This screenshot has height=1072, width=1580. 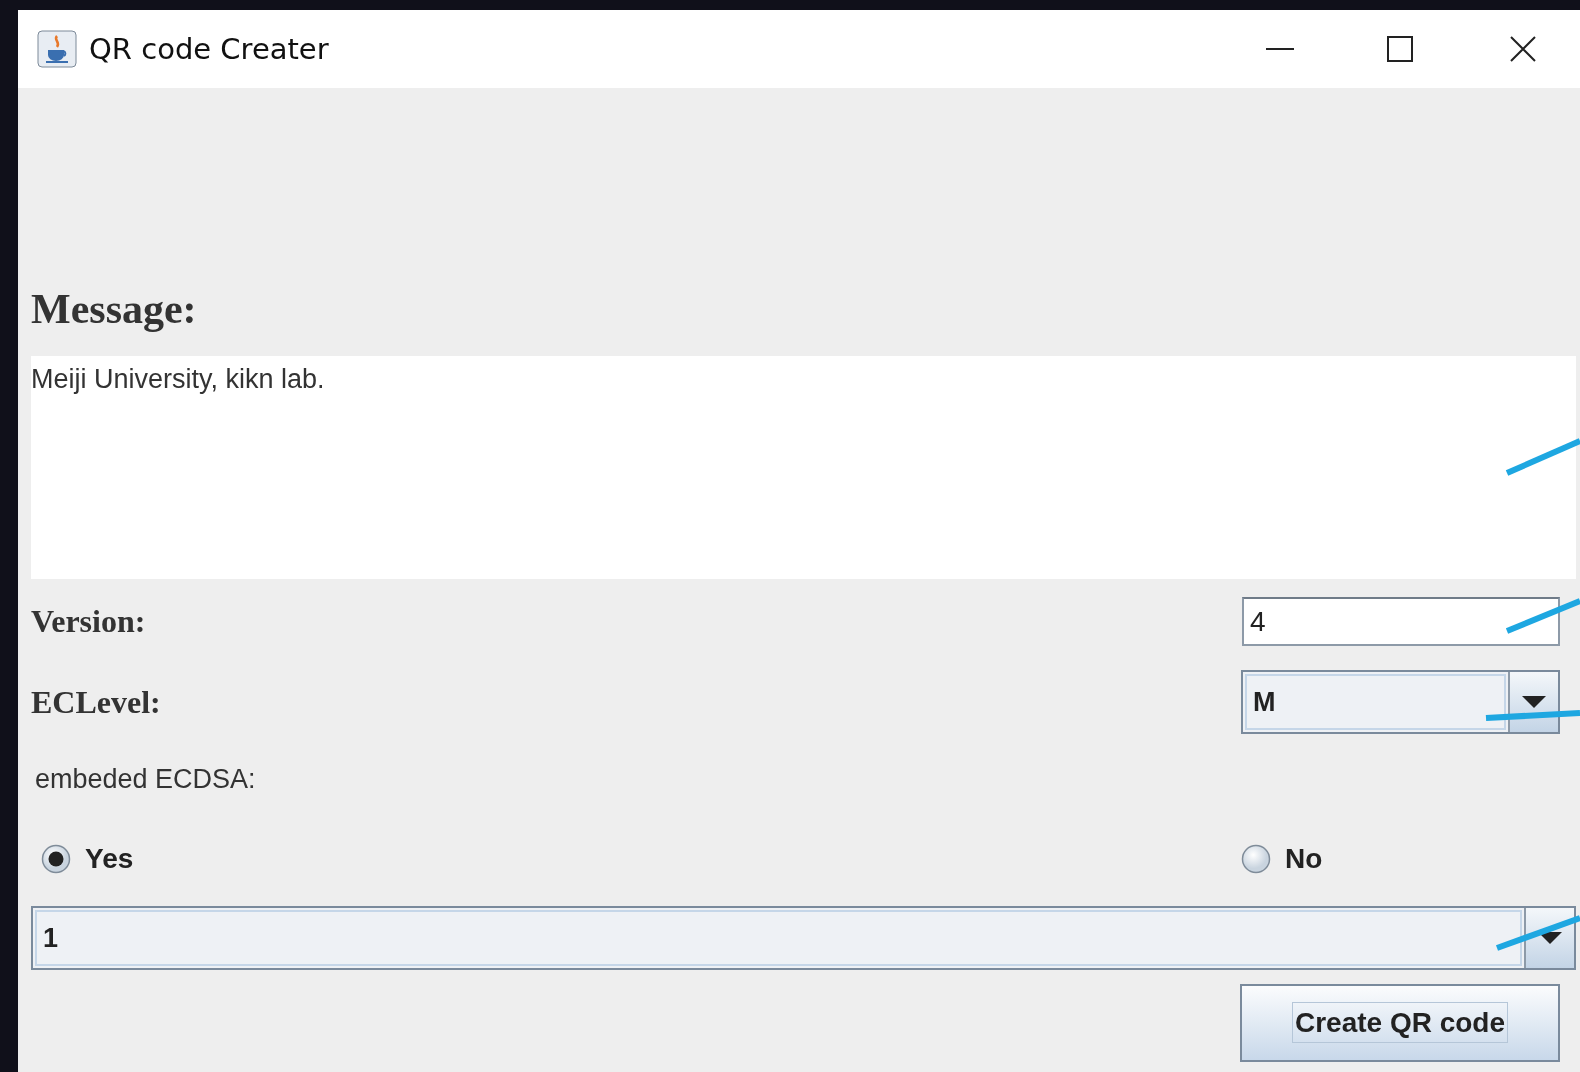 I want to click on version-field: 4, so click(x=1401, y=621).